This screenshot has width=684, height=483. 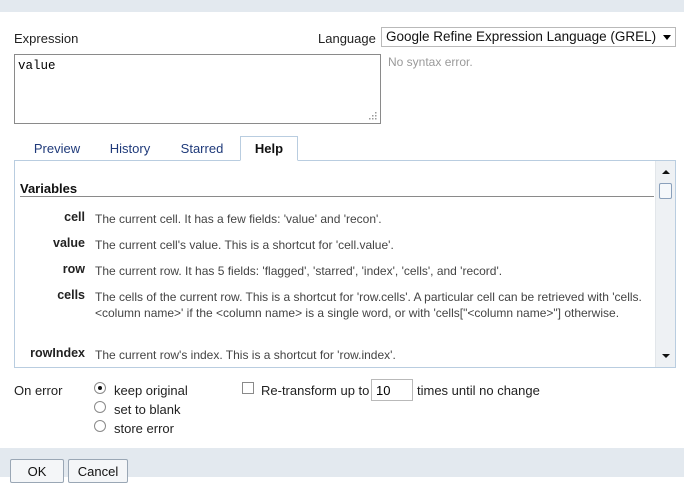 What do you see at coordinates (337, 196) in the screenshot?
I see `divider` at bounding box center [337, 196].